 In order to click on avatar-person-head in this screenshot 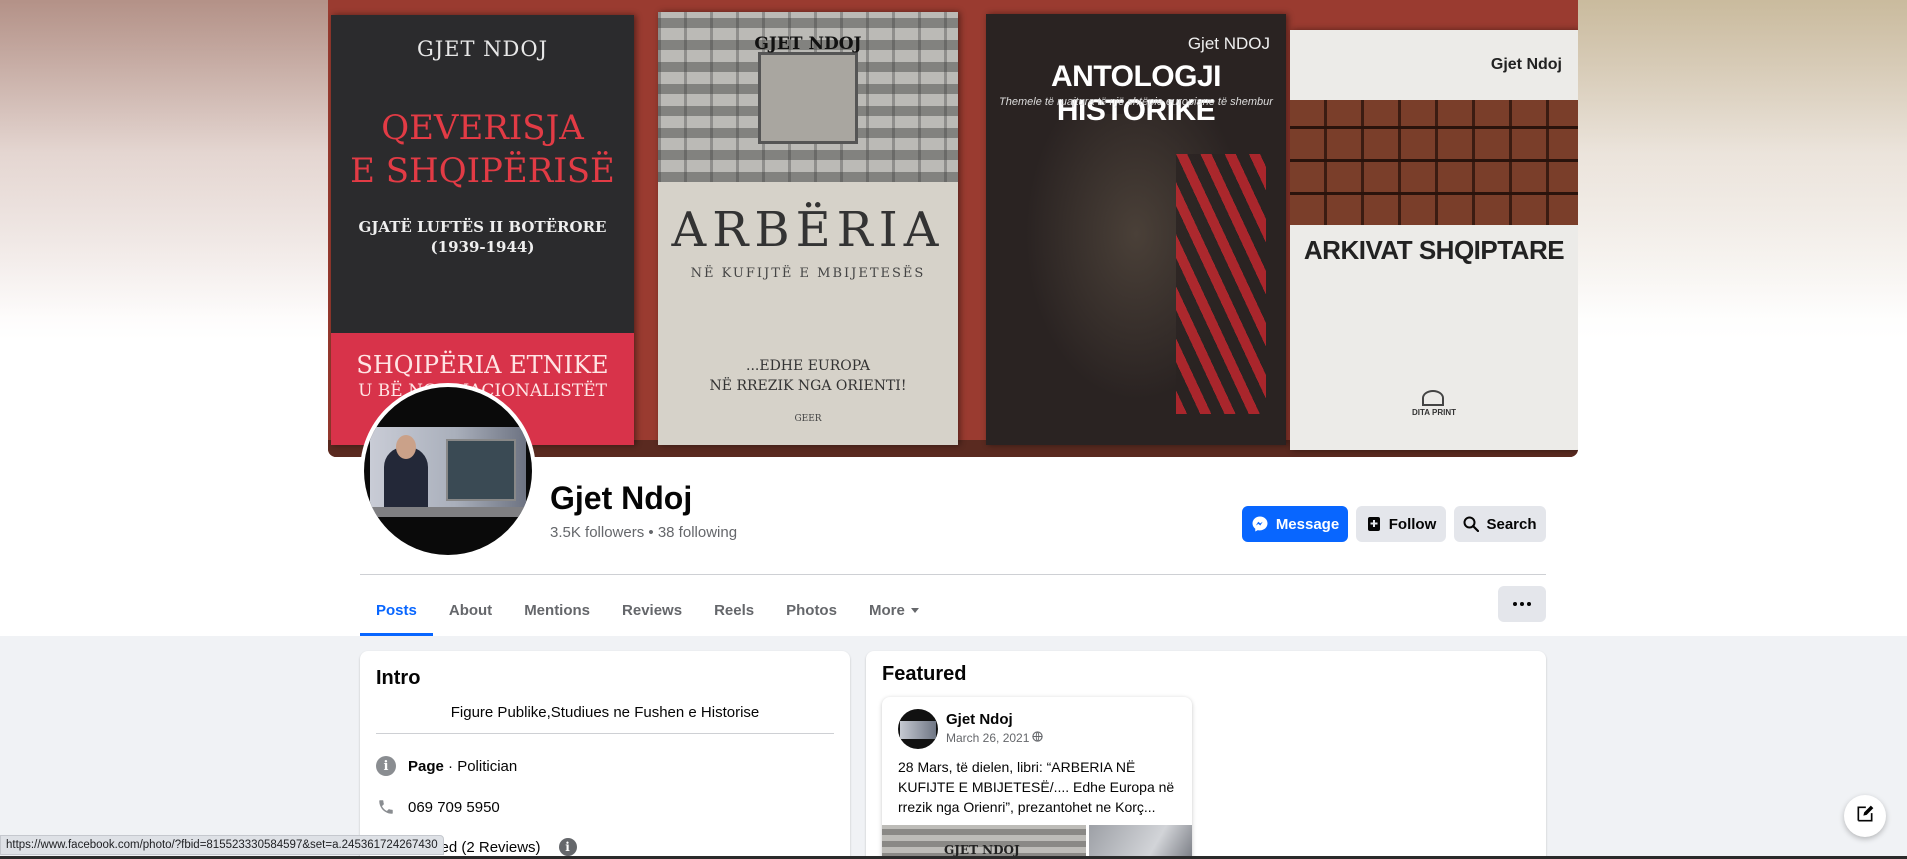, I will do `click(406, 447)`.